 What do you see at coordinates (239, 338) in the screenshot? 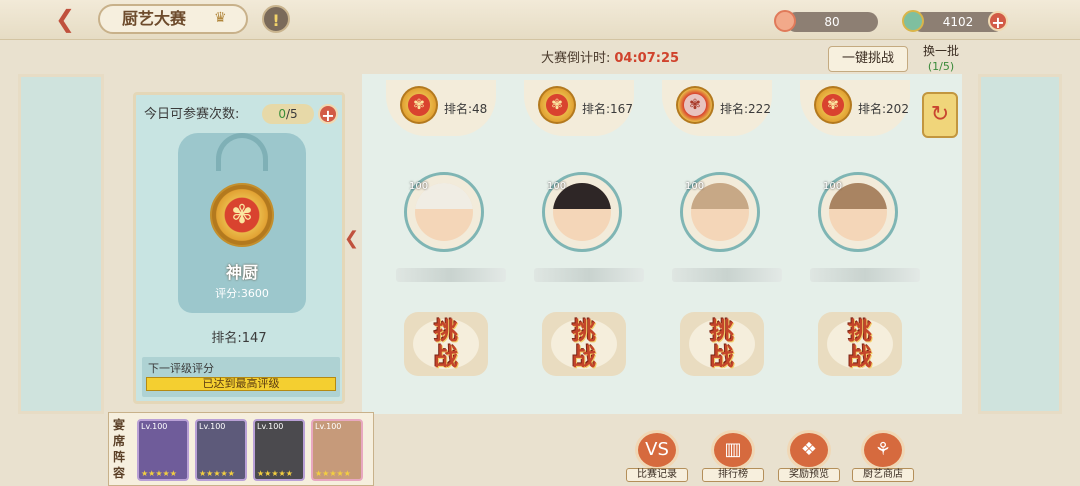
I see `player-rank: 排名:147` at bounding box center [239, 338].